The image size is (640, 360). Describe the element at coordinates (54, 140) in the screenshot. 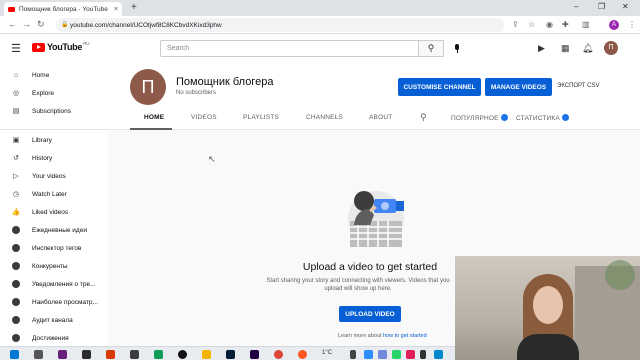

I see `sidebar-item-library: ▣ Library` at that location.